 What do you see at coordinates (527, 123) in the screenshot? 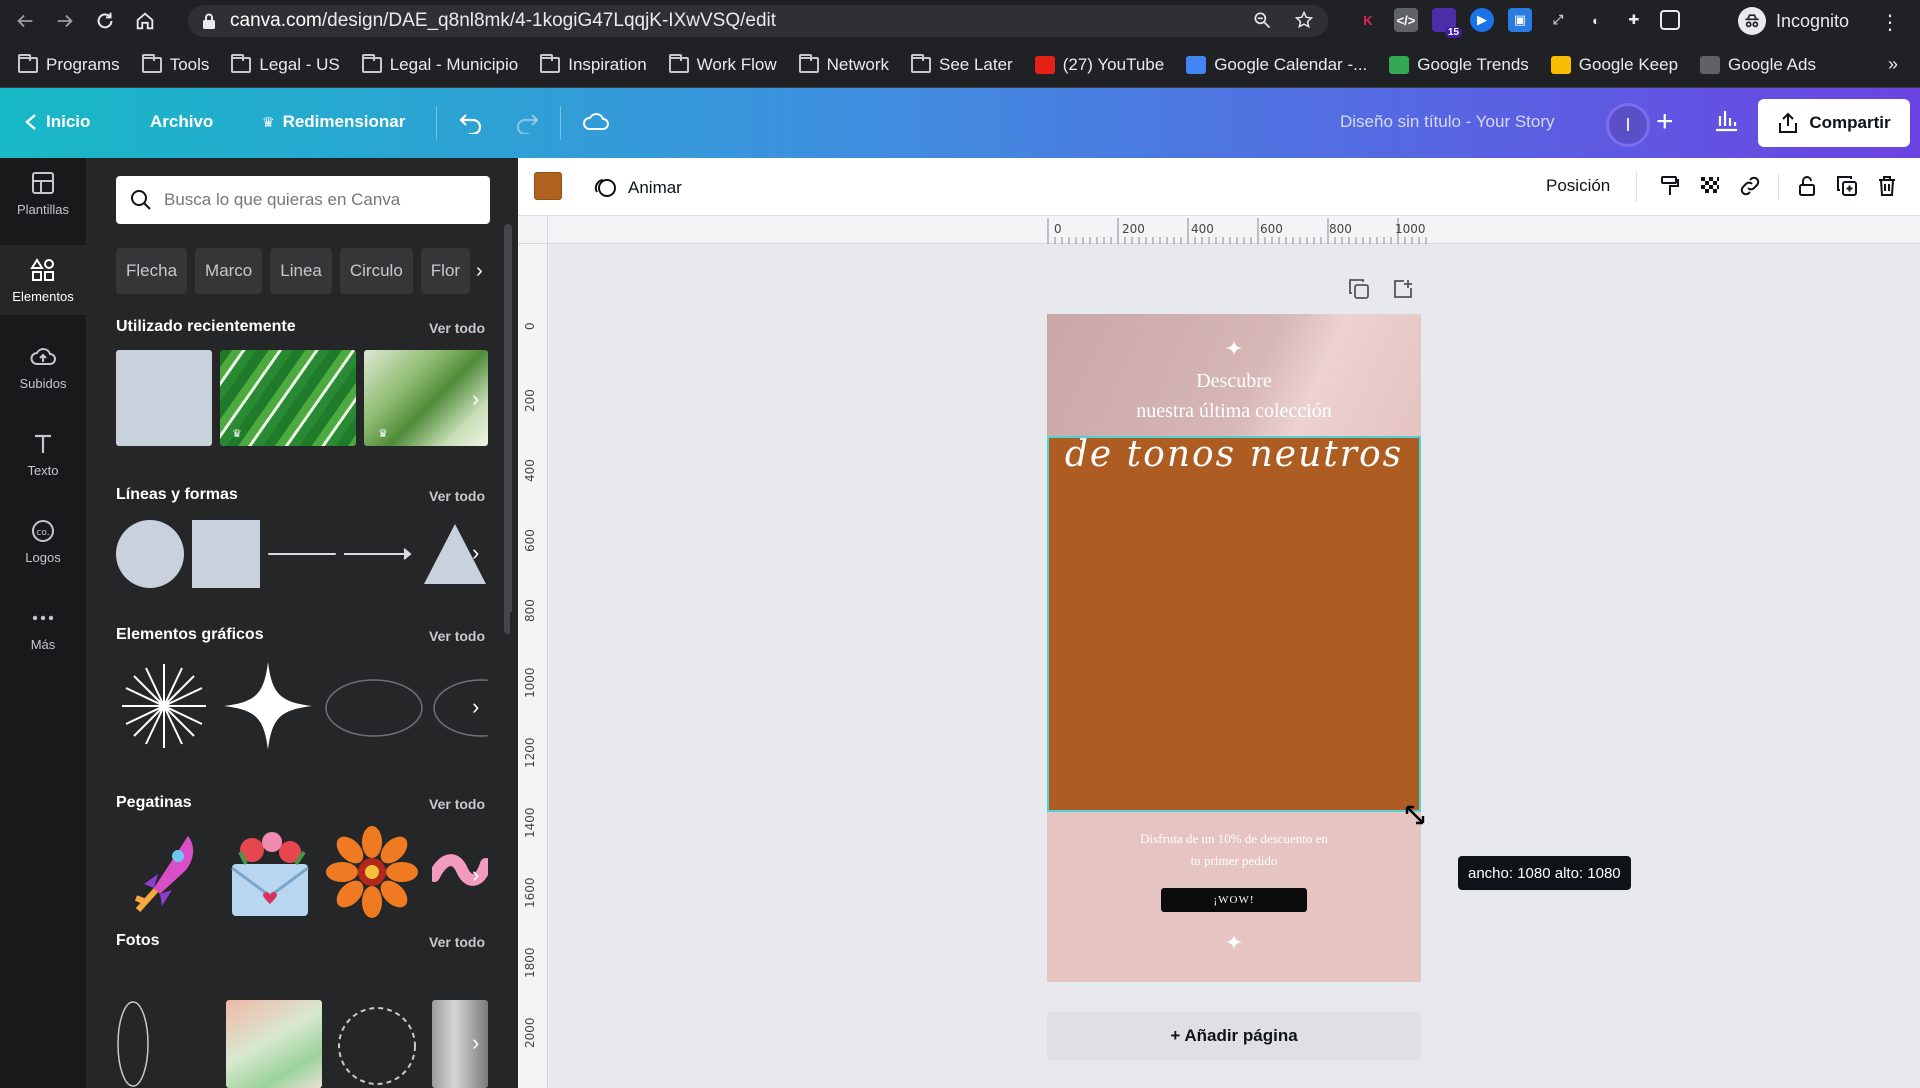
I see `redo-icon` at bounding box center [527, 123].